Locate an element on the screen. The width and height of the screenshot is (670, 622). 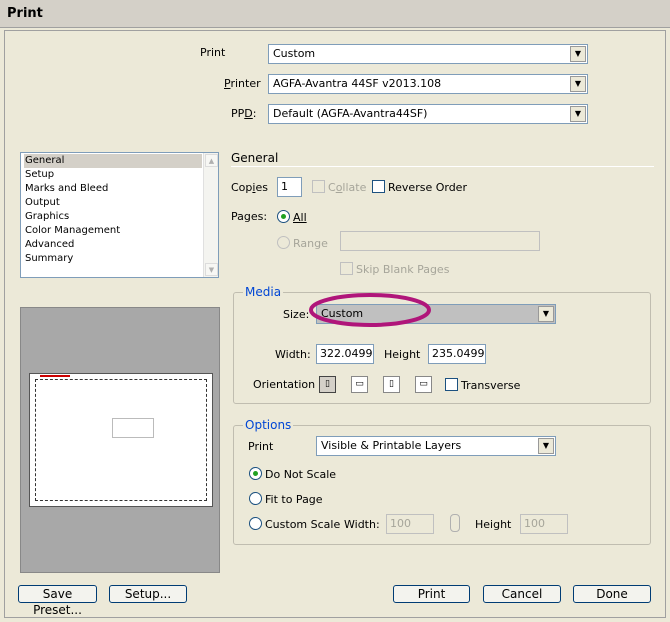
preset-label: Print is located at coordinates (213, 52).